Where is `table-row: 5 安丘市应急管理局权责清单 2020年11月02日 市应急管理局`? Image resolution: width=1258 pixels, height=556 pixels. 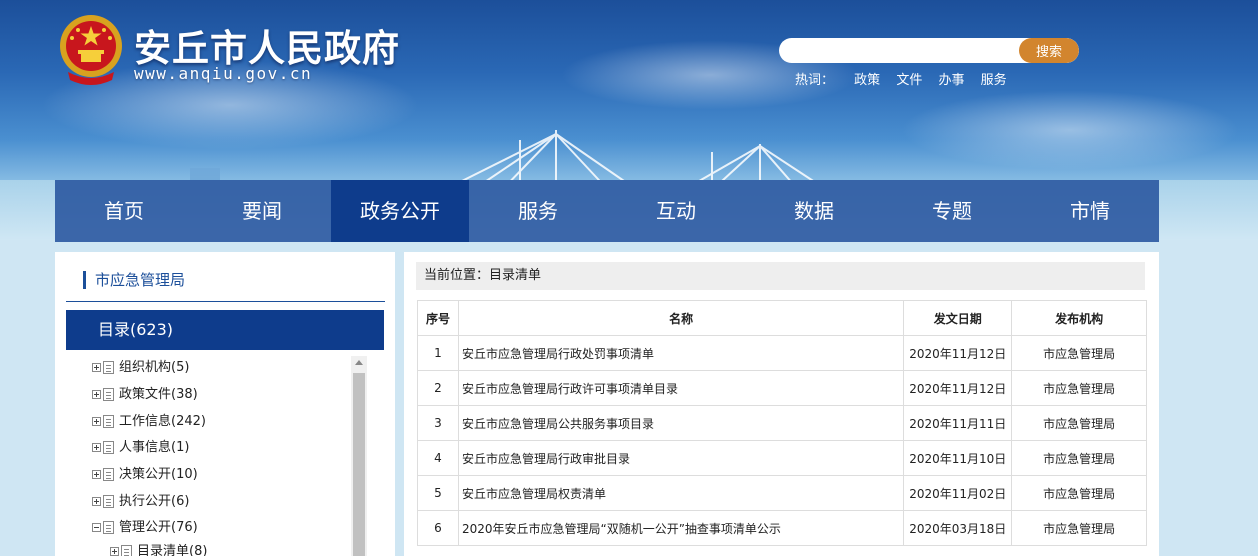 table-row: 5 安丘市应急管理局权责清单 2020年11月02日 市应急管理局 is located at coordinates (782, 493).